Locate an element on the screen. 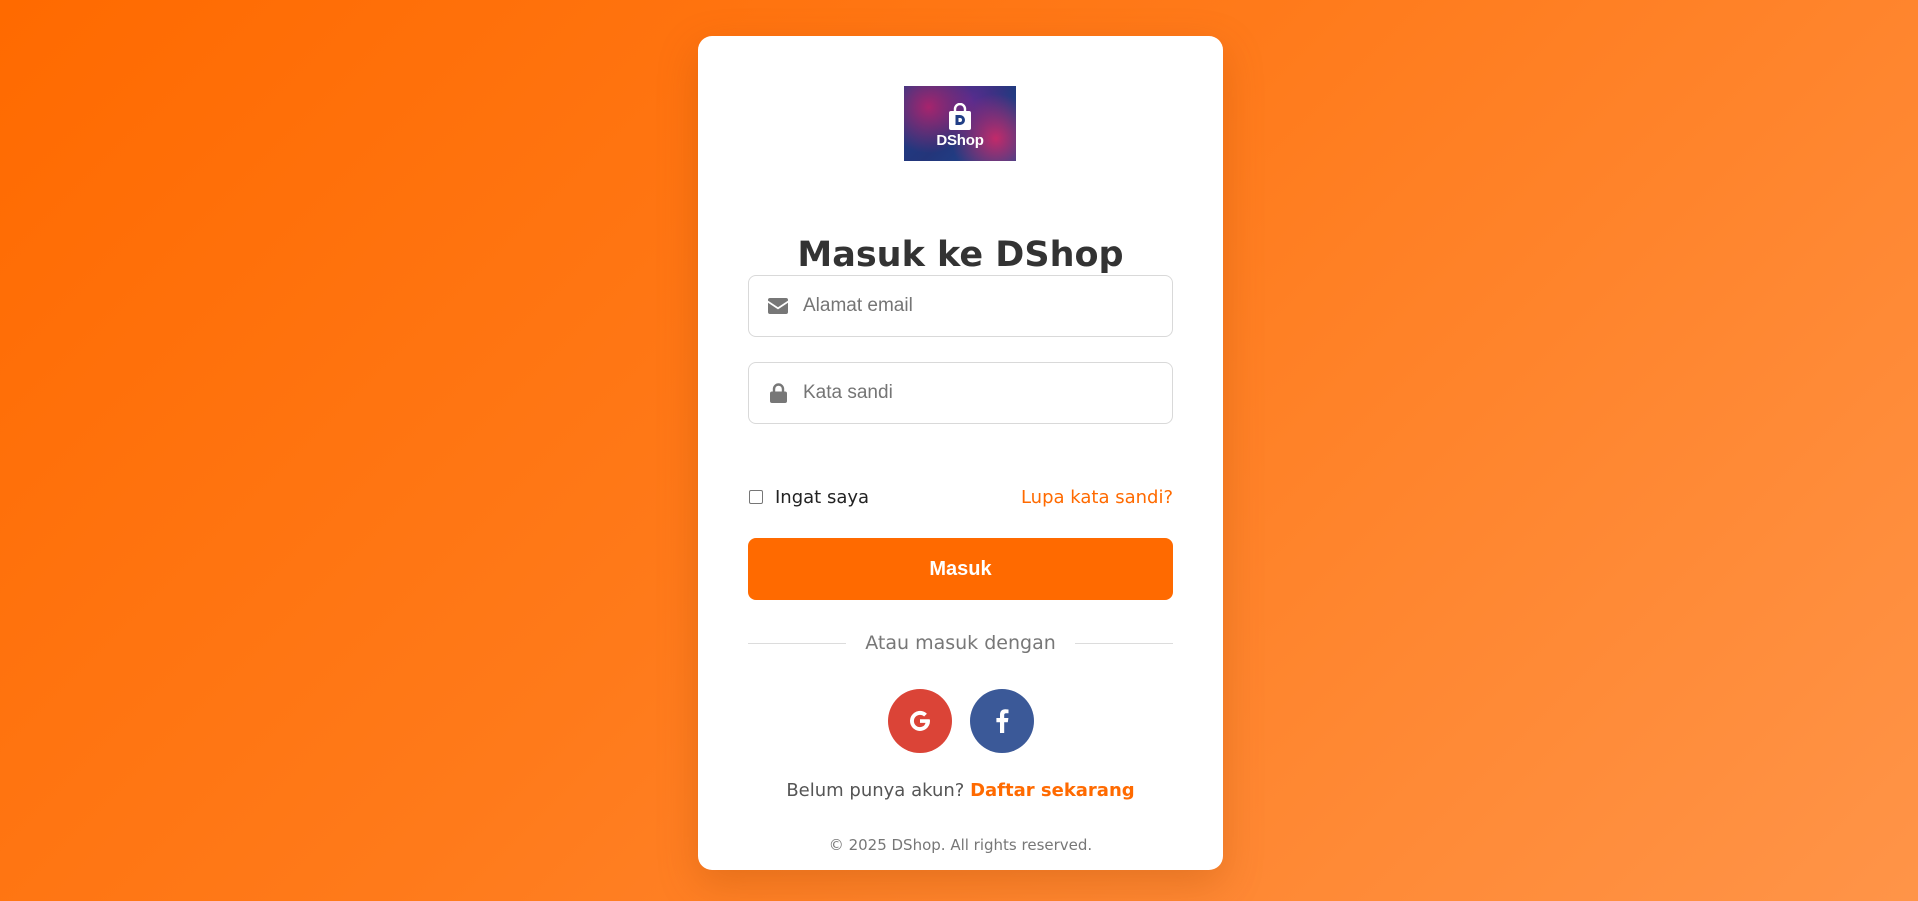 The image size is (1918, 901). facebook-icon is located at coordinates (1001, 721).